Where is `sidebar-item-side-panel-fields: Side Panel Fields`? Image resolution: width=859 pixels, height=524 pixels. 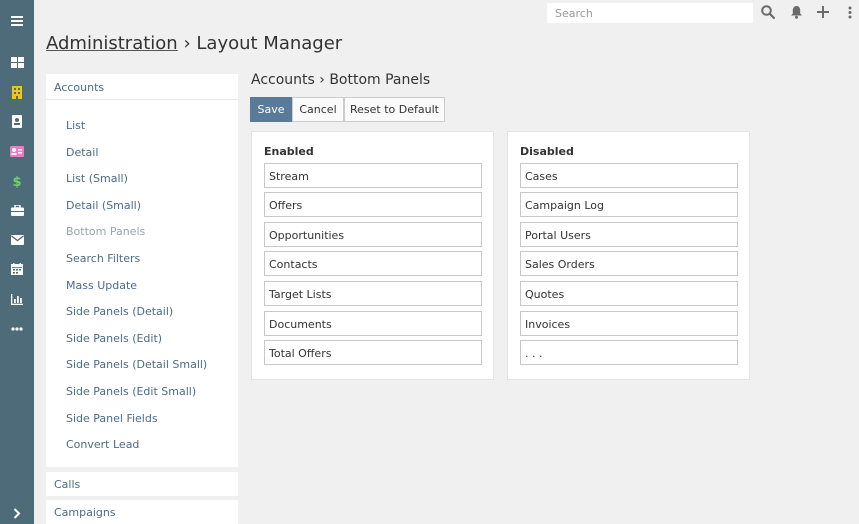
sidebar-item-side-panel-fields: Side Panel Fields is located at coordinates (112, 418).